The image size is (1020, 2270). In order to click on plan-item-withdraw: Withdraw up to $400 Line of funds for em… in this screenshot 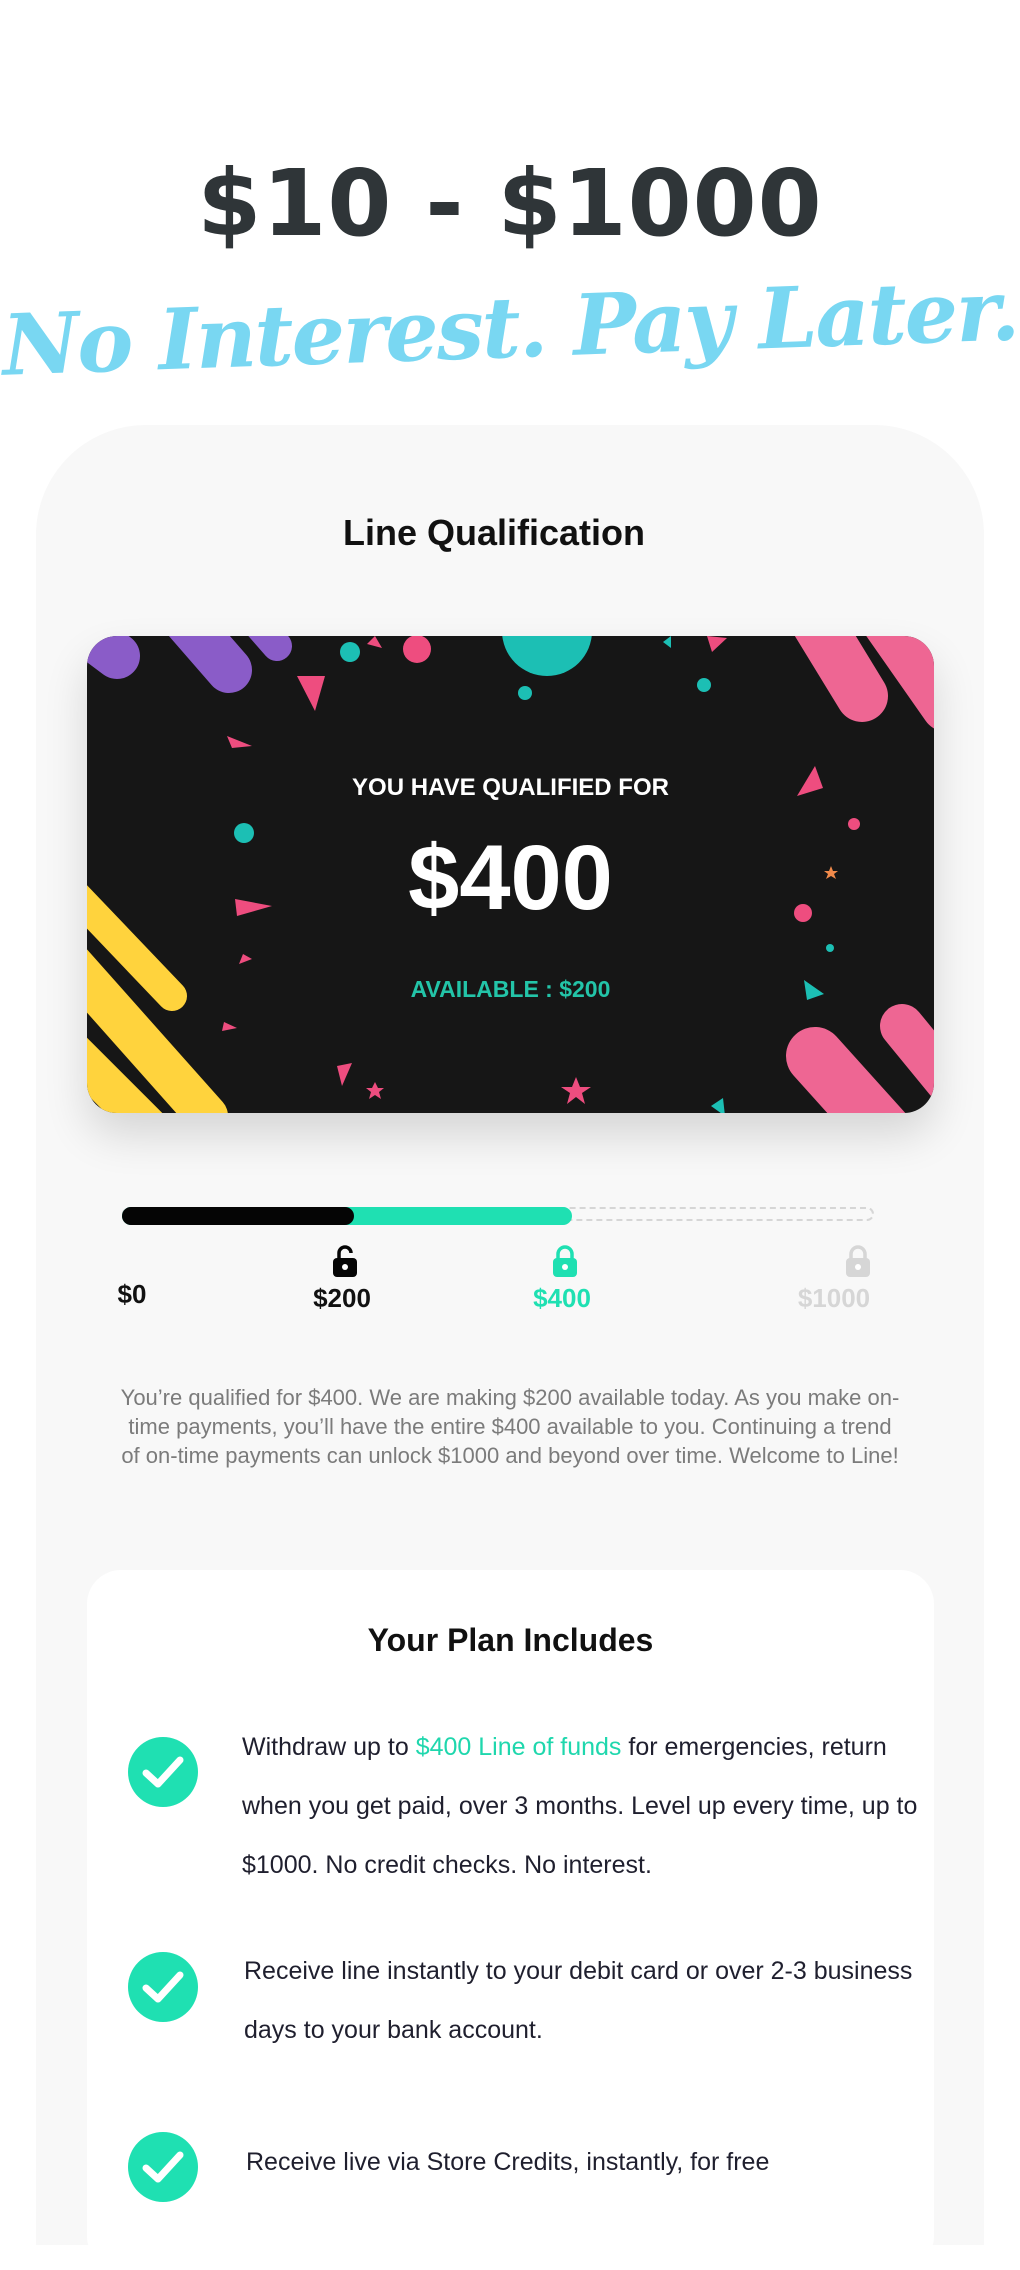, I will do `click(587, 1806)`.